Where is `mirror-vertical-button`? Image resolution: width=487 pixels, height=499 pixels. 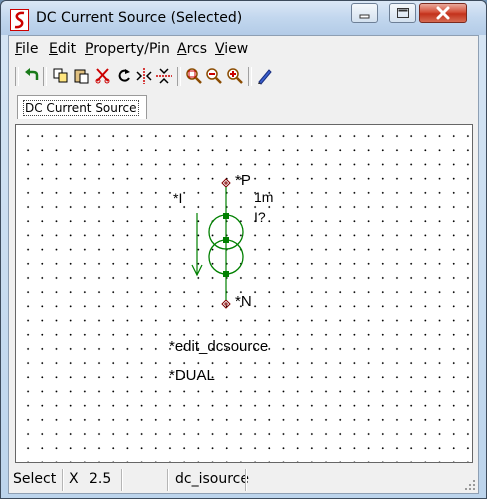
mirror-vertical-button is located at coordinates (164, 76).